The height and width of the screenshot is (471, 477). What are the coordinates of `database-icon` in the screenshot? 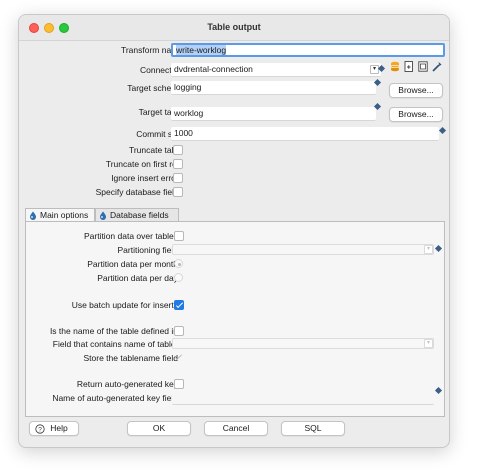 It's located at (395, 66).